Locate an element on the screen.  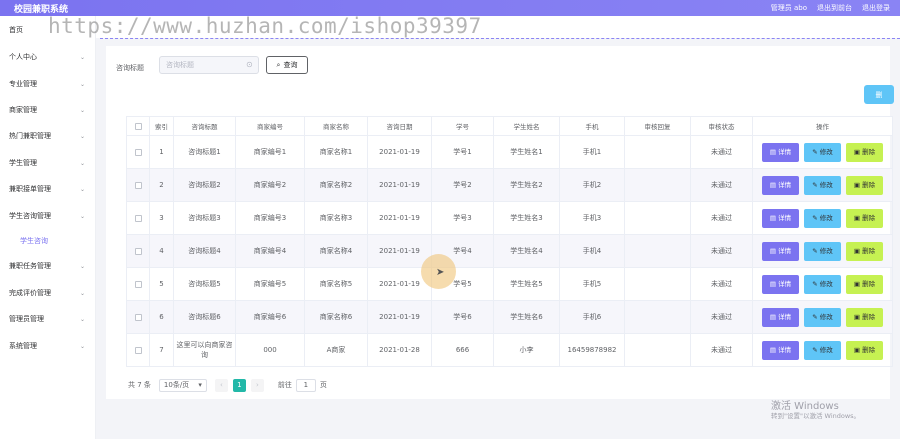
sidebar-item-label: 学生管理 is located at coordinates (23, 163).